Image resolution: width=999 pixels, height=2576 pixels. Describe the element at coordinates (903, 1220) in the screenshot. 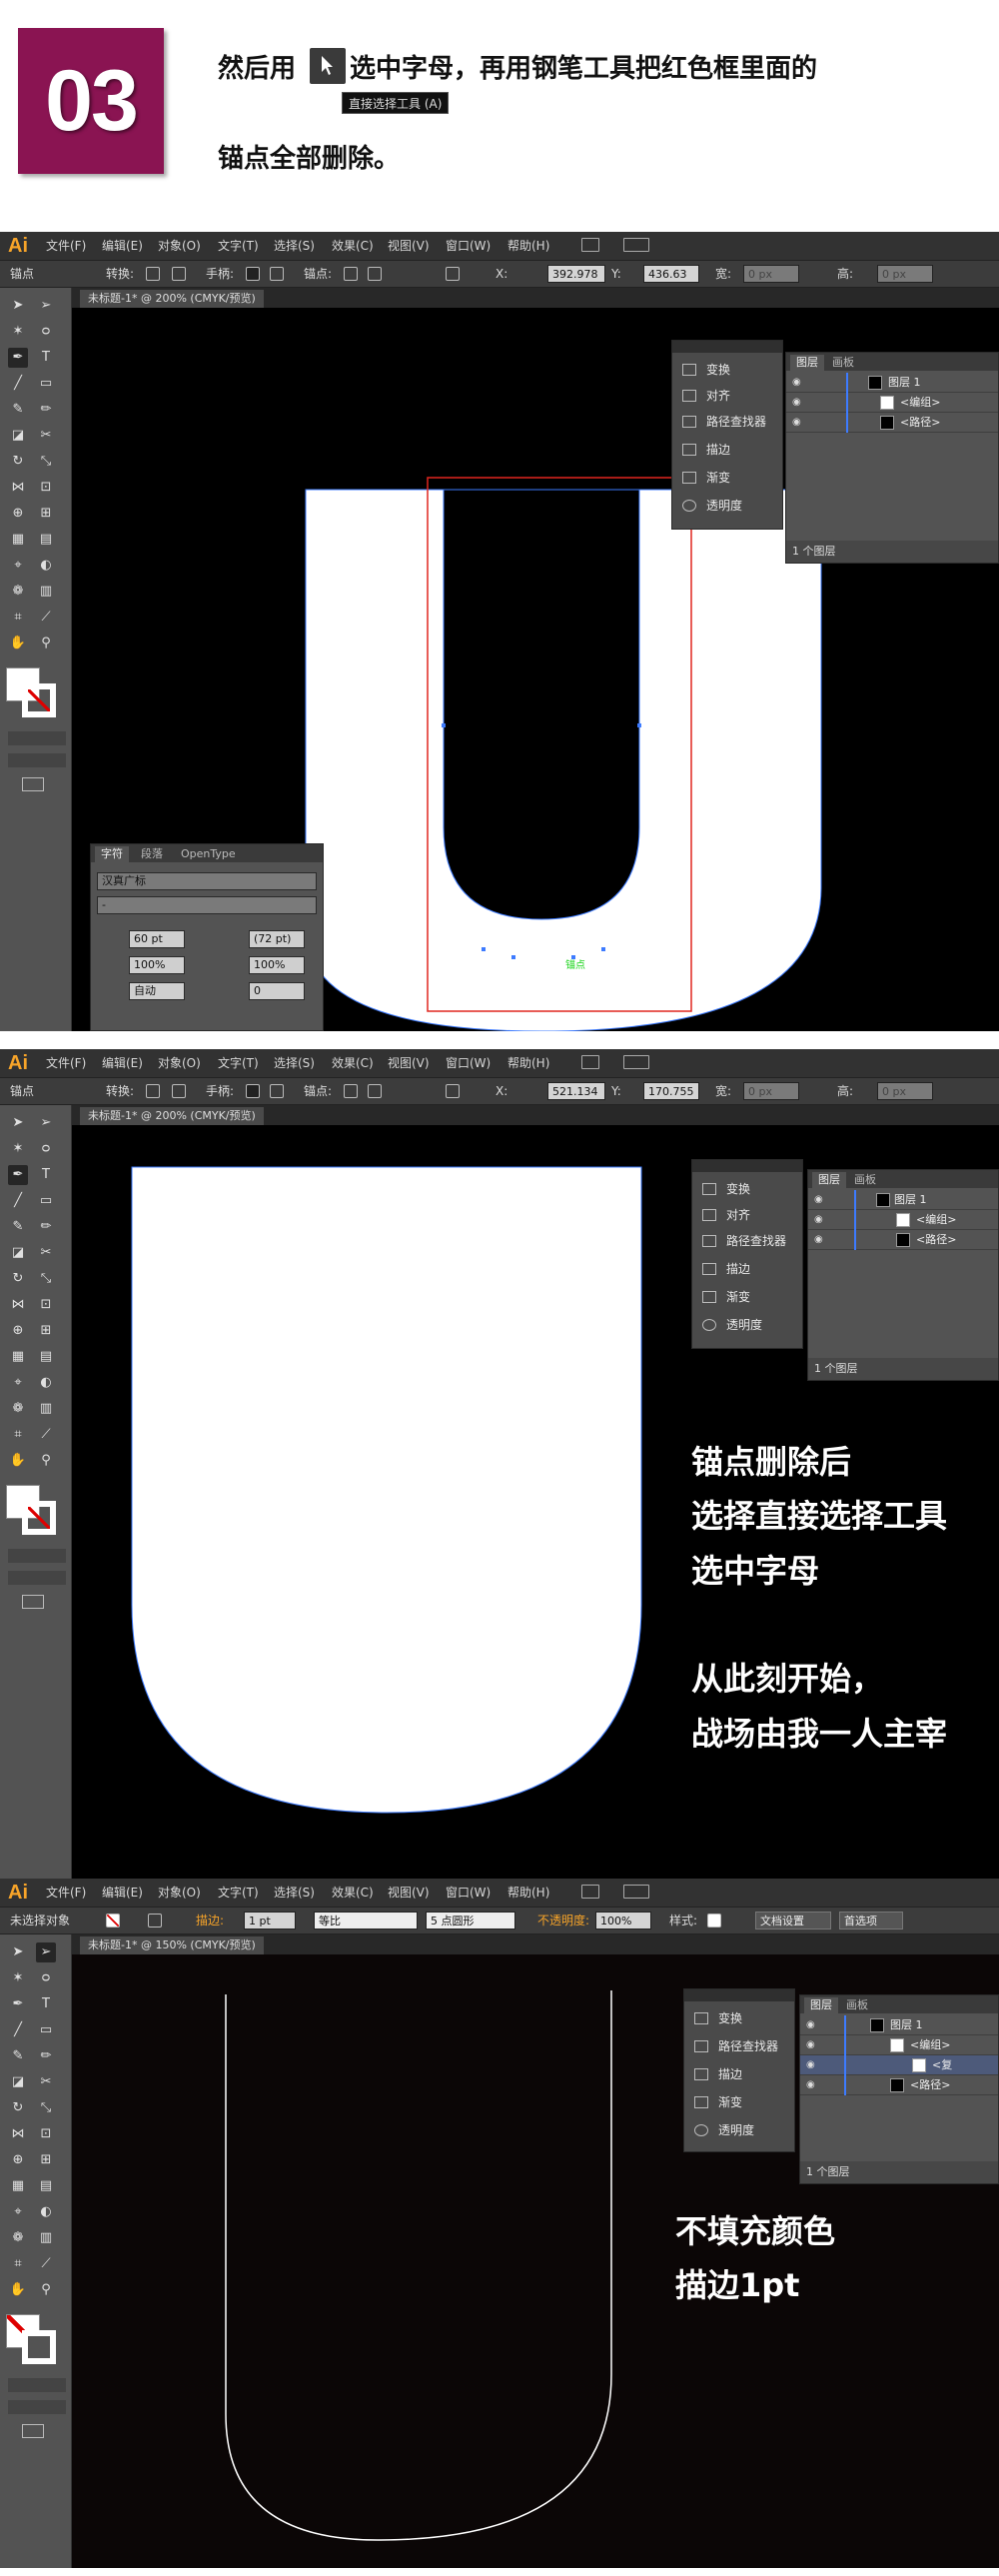

I see `layer-row-group: ◉ <编组>` at that location.